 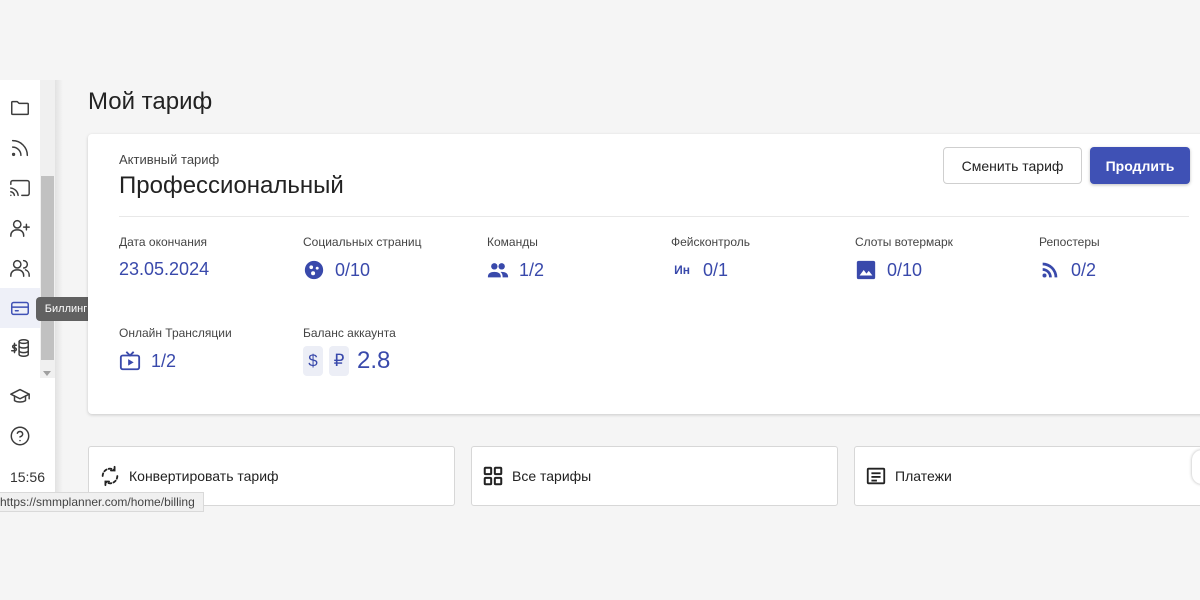 I want to click on folder-icon, so click(x=20, y=108).